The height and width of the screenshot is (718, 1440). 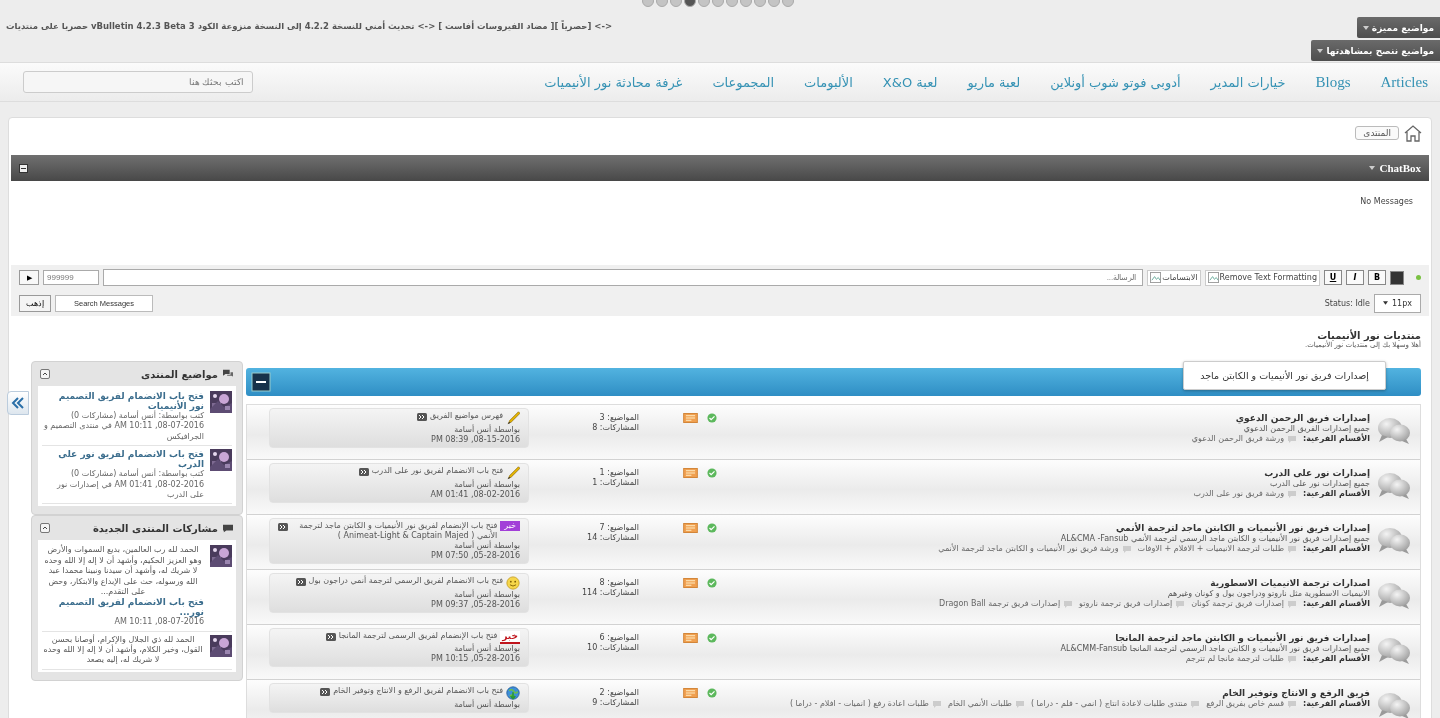 I want to click on format-button: I, so click(x=1355, y=277).